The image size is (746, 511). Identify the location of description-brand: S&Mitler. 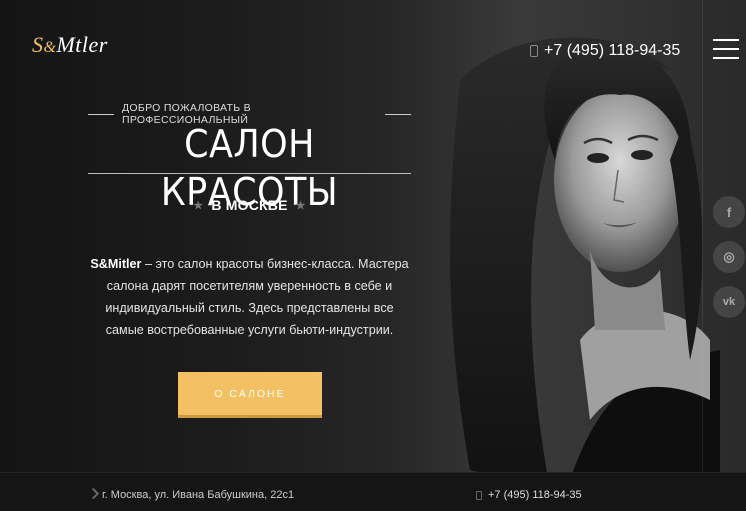
(116, 264).